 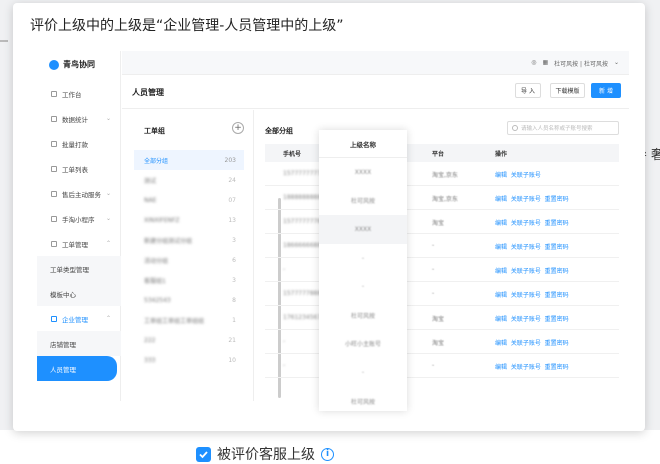 I want to click on group-item: NAE 07, so click(x=189, y=200).